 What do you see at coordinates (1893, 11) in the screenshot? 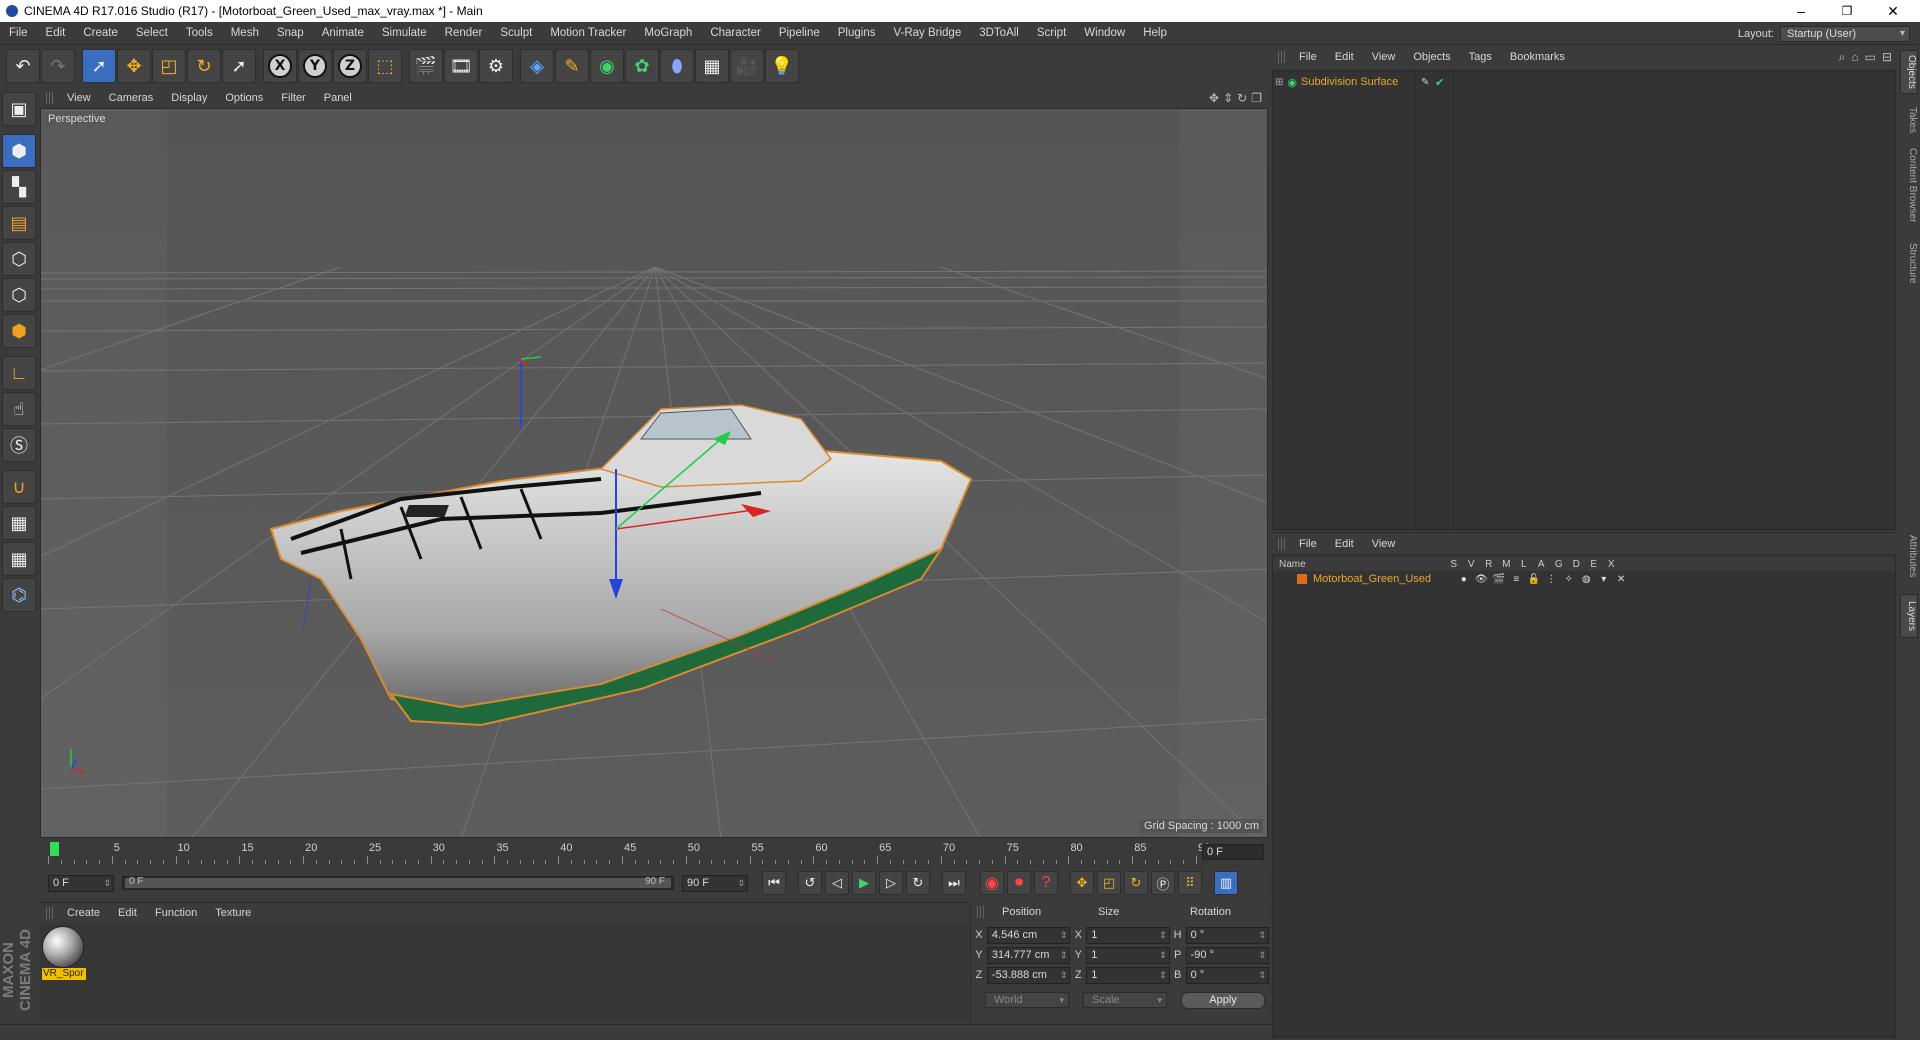
I see `close-button: ✕` at bounding box center [1893, 11].